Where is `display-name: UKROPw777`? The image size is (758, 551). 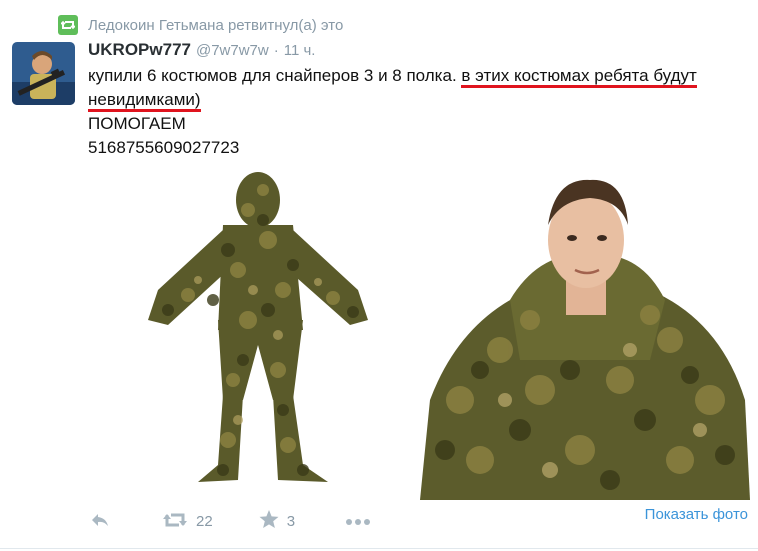
display-name: UKROPw777 is located at coordinates (139, 50).